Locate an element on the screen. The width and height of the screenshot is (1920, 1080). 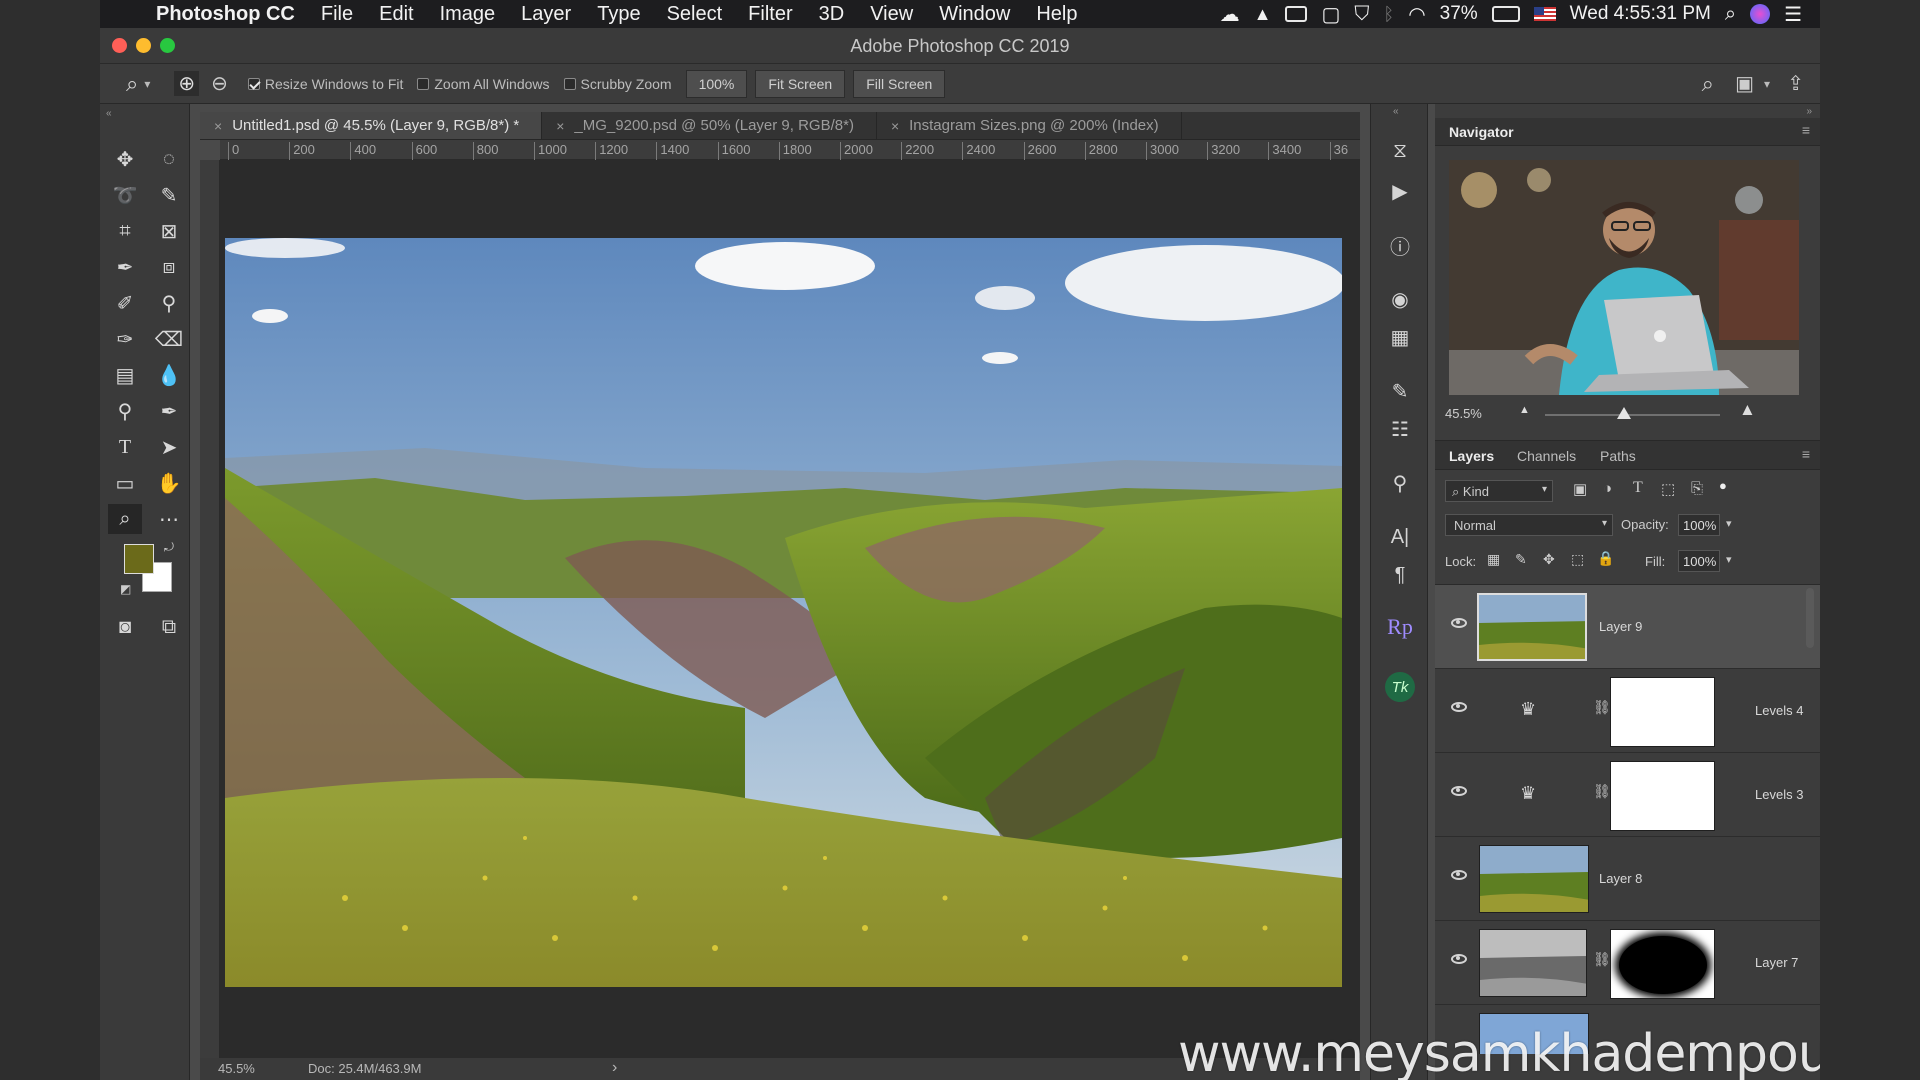
layers-scrollbar is located at coordinates (1810, 618).